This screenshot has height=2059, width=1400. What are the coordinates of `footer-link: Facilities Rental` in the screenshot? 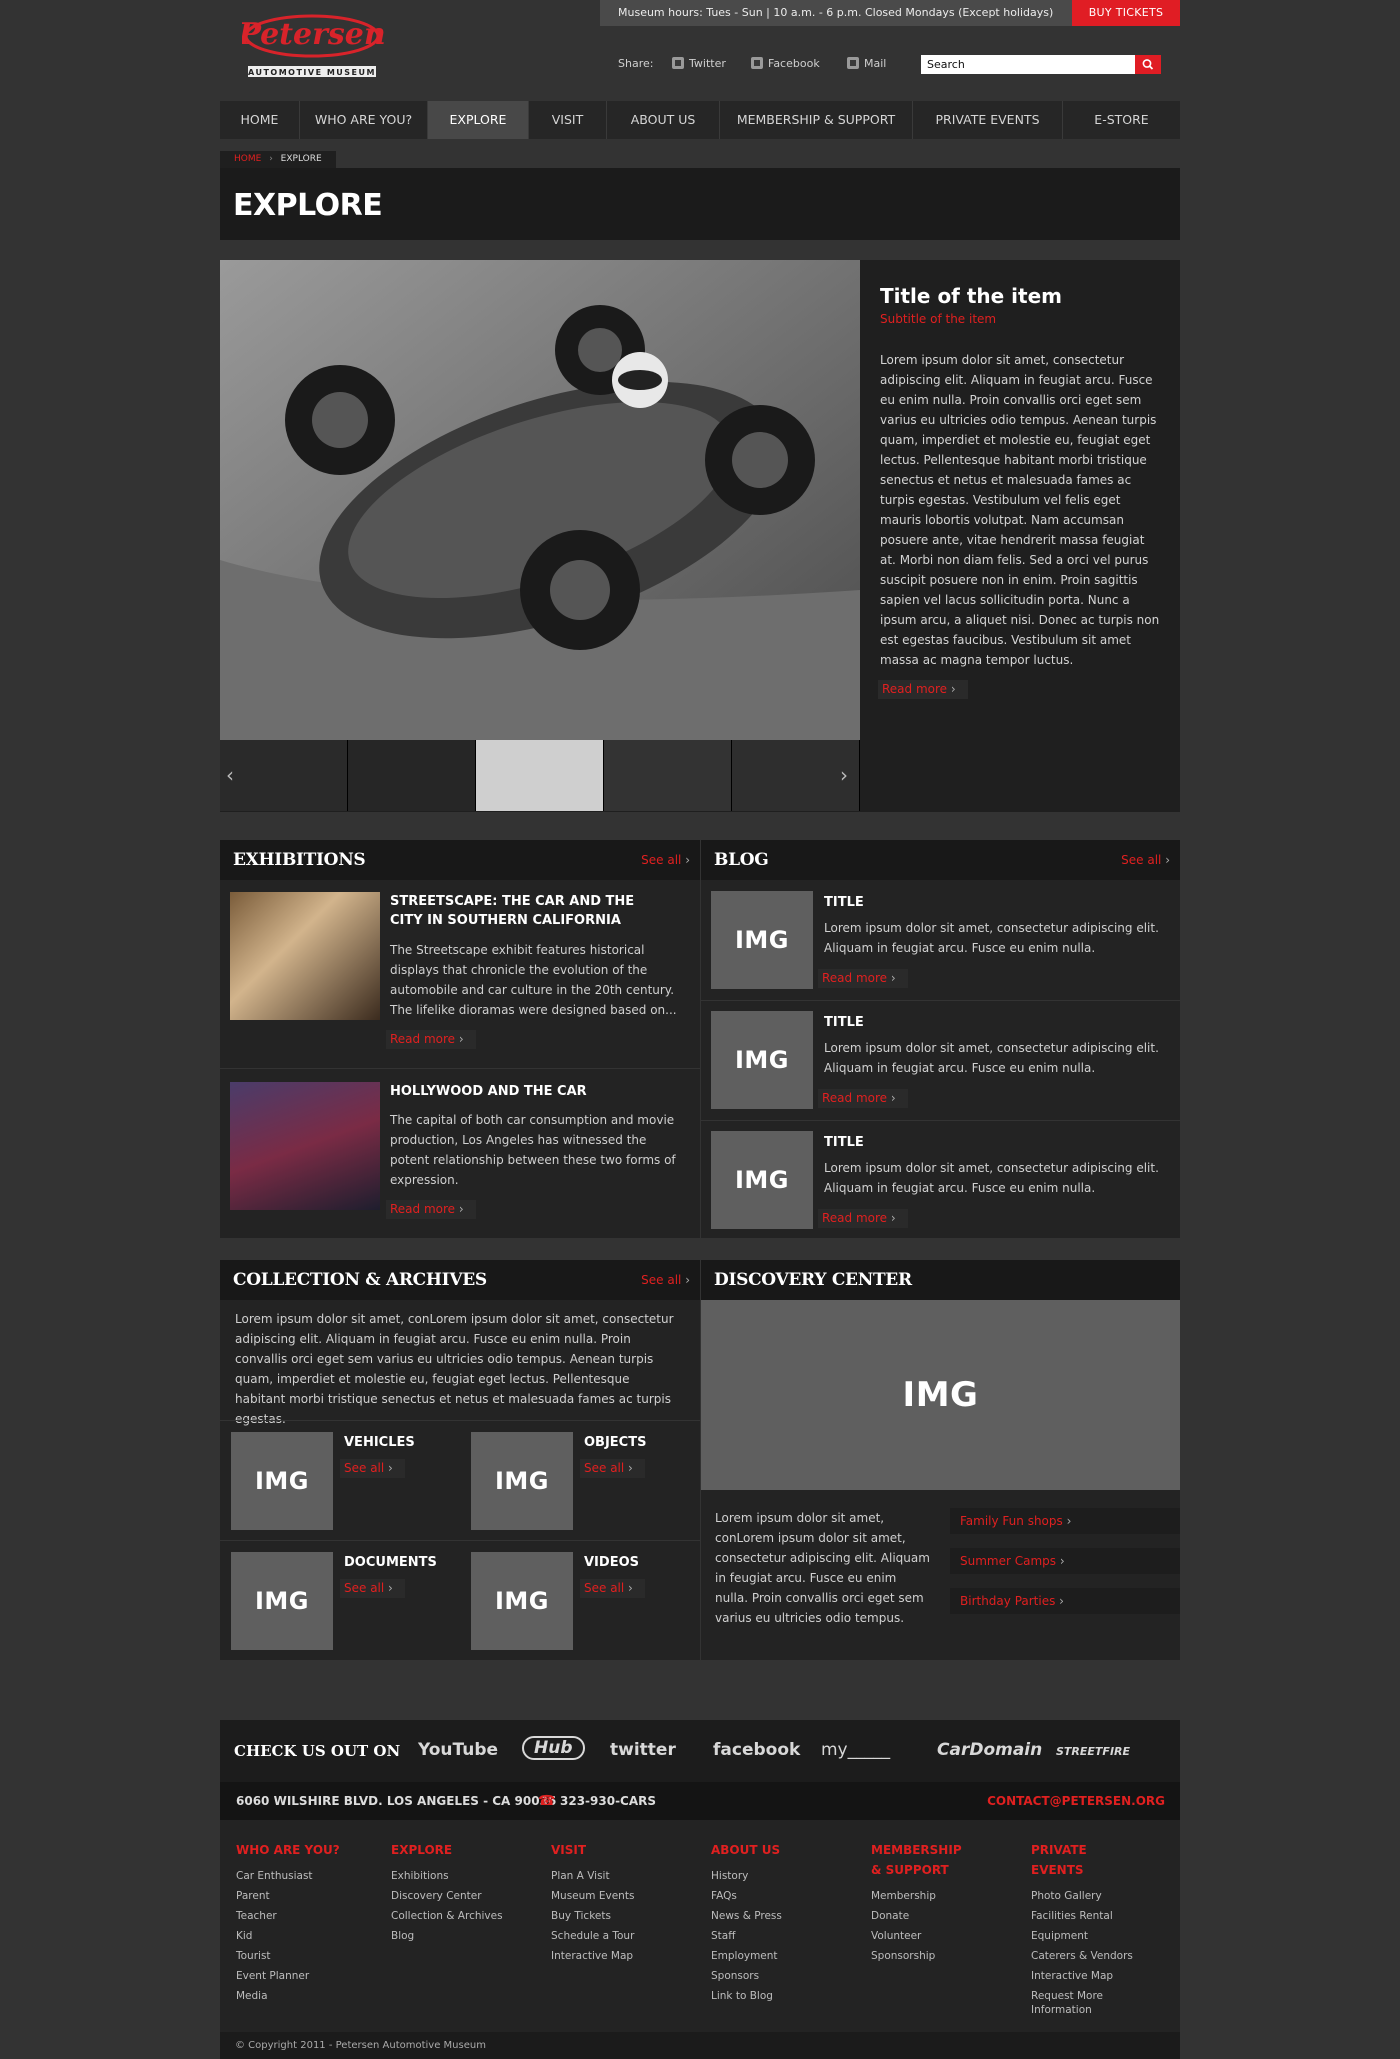 It's located at (1086, 1916).